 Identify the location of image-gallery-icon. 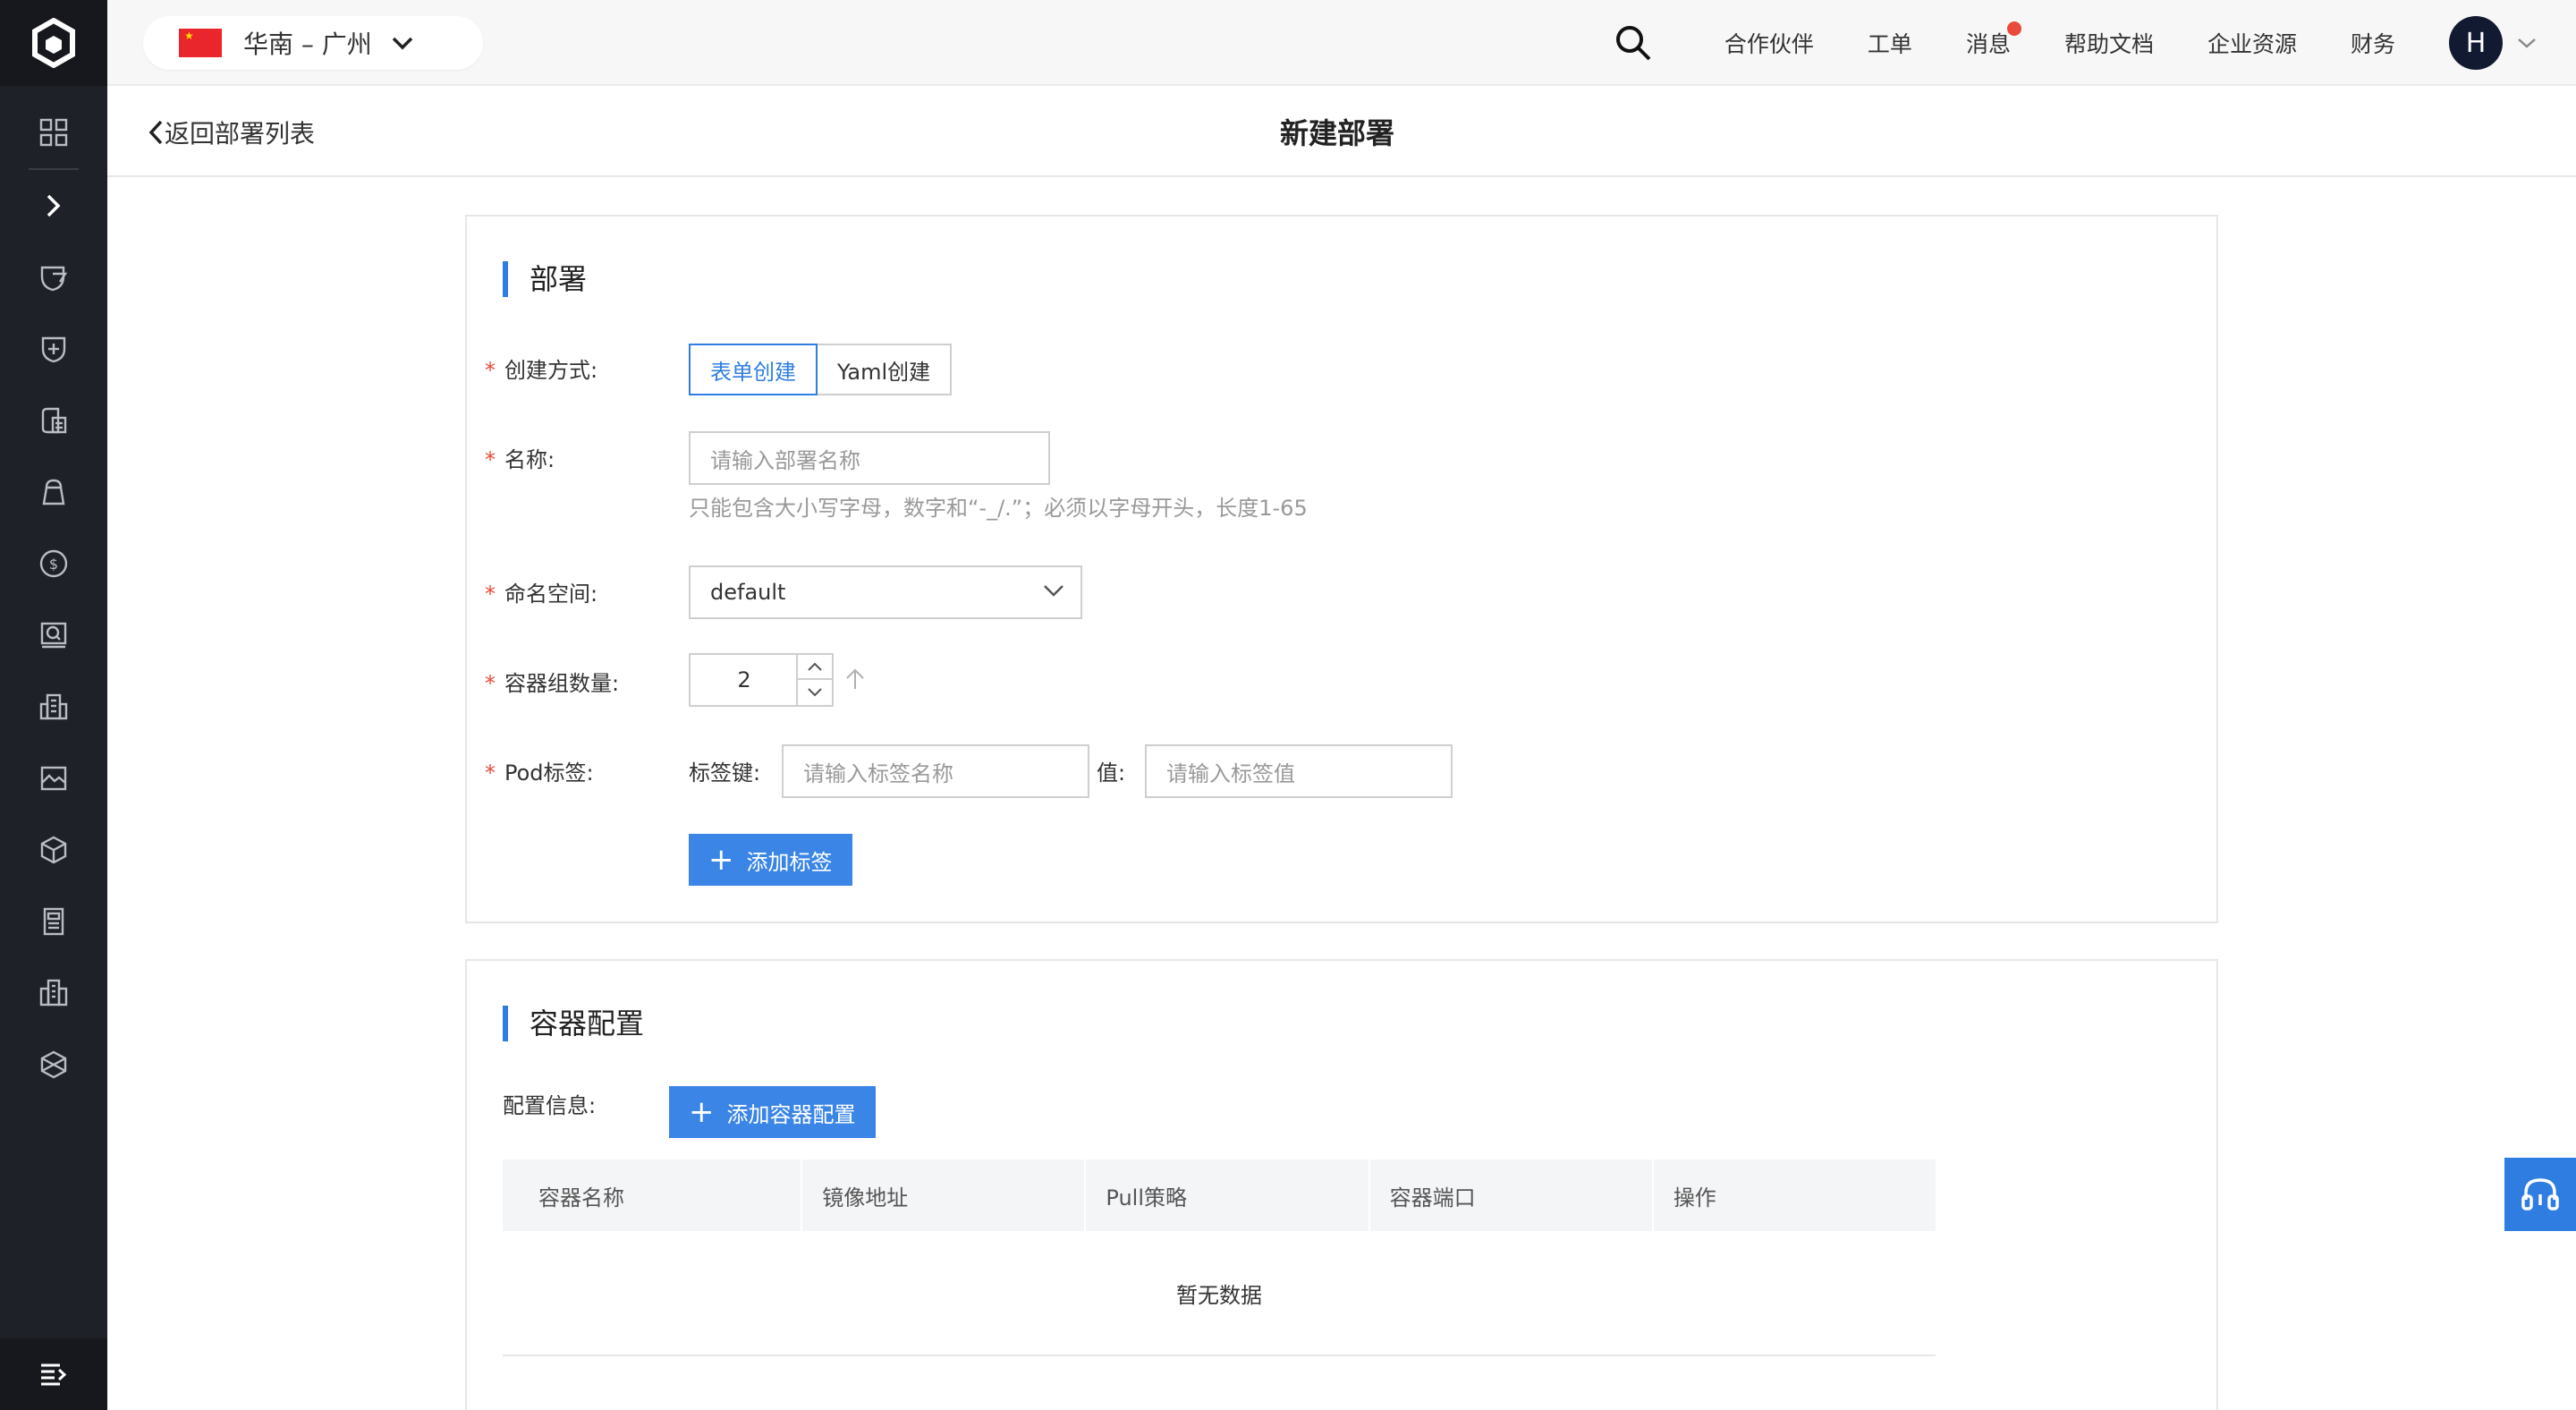
(53, 779).